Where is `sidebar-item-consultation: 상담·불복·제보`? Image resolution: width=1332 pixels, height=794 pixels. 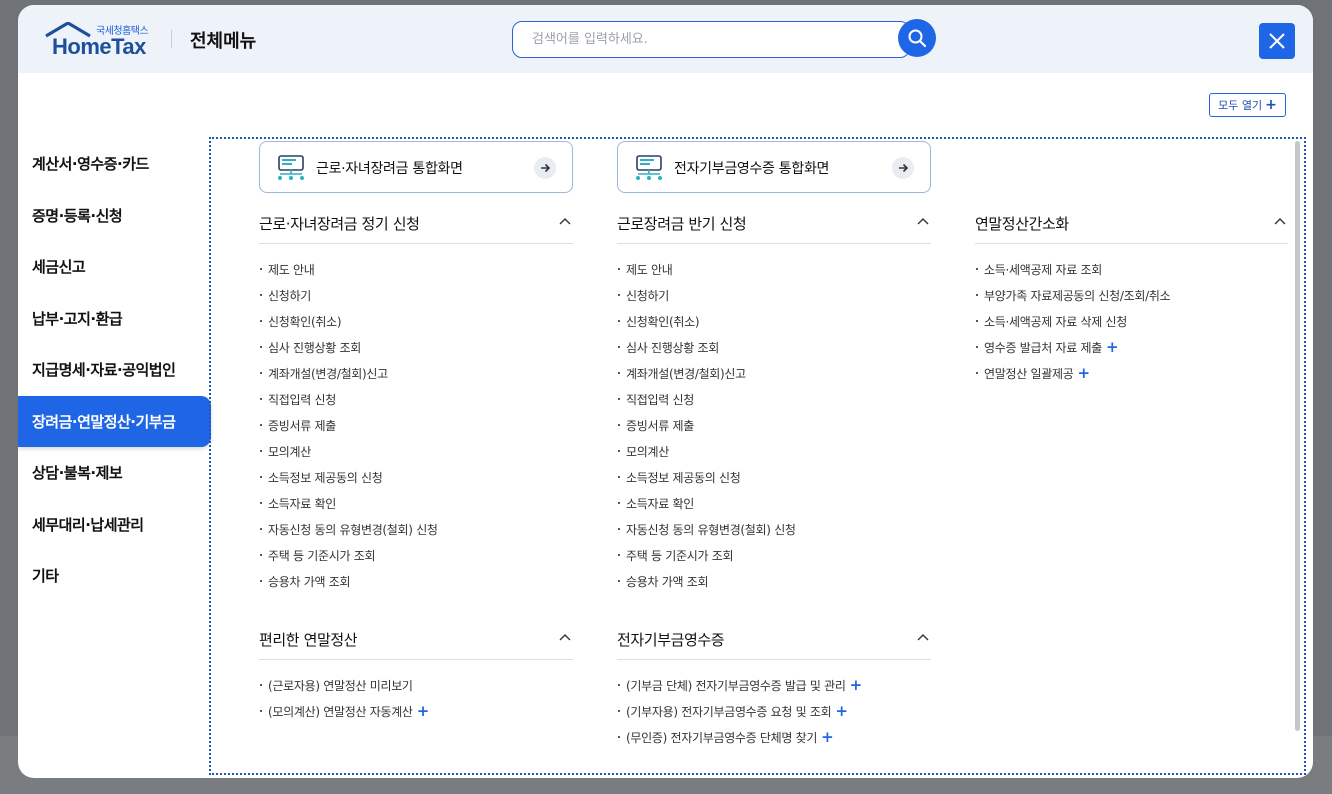
sidebar-item-consultation: 상담·불복·제보 is located at coordinates (114, 473).